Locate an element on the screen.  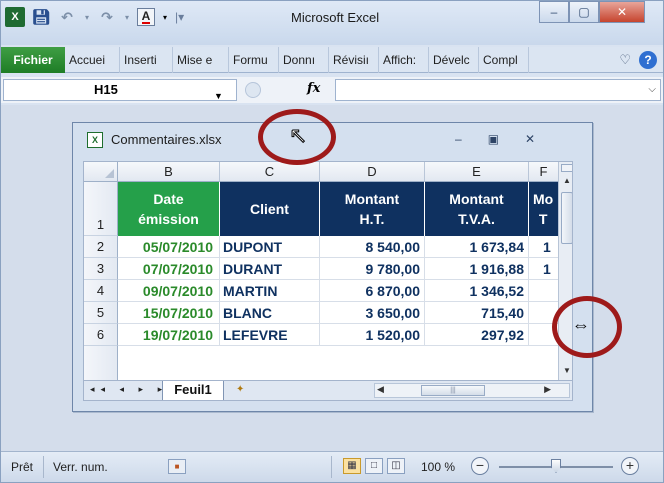
tab-affichage: Affich: is located at coordinates (404, 59).